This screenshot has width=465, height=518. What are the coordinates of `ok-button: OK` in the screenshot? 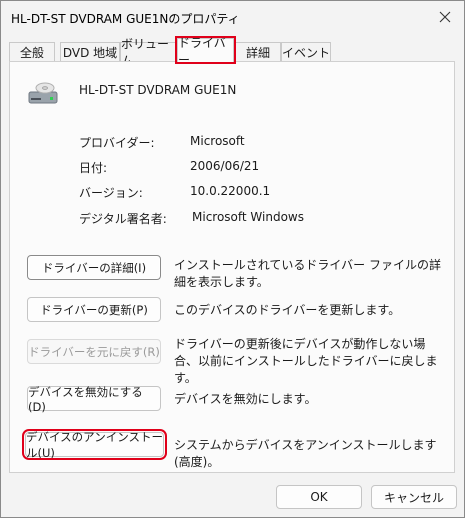 It's located at (319, 497).